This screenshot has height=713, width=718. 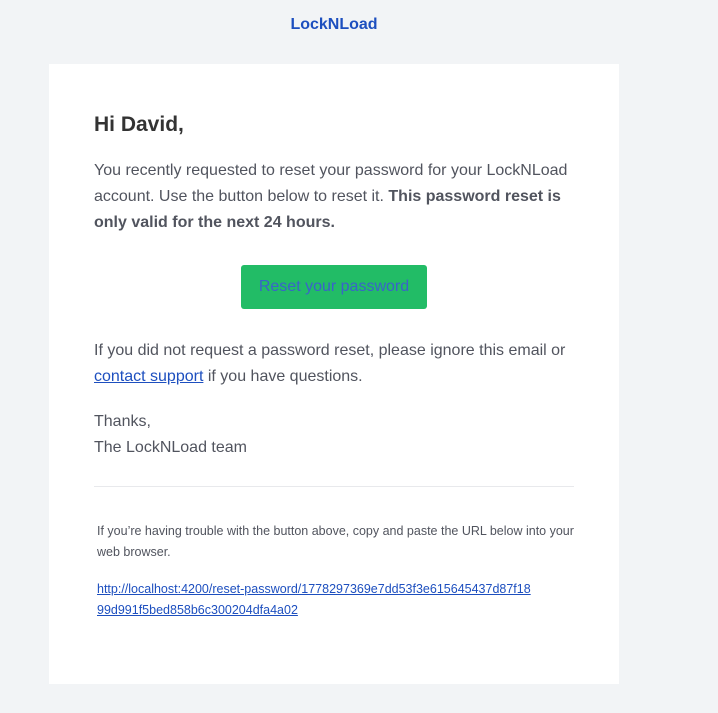 What do you see at coordinates (170, 435) in the screenshot?
I see `signoff: Thanks, The LockNLoad team` at bounding box center [170, 435].